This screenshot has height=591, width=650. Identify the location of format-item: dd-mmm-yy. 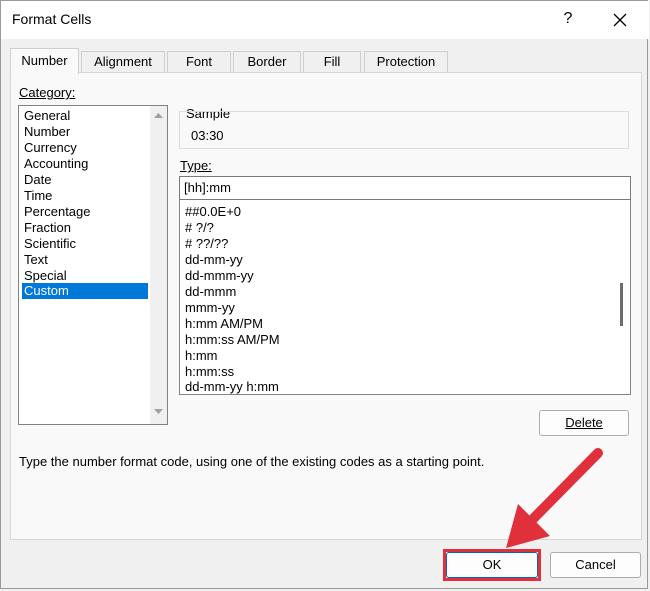
(219, 276).